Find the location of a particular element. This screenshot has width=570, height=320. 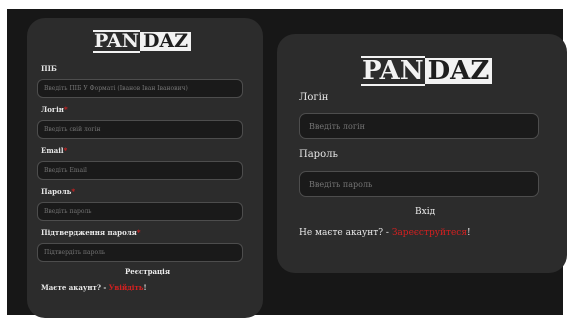

login-placeholder: Введіть логін is located at coordinates (337, 126).